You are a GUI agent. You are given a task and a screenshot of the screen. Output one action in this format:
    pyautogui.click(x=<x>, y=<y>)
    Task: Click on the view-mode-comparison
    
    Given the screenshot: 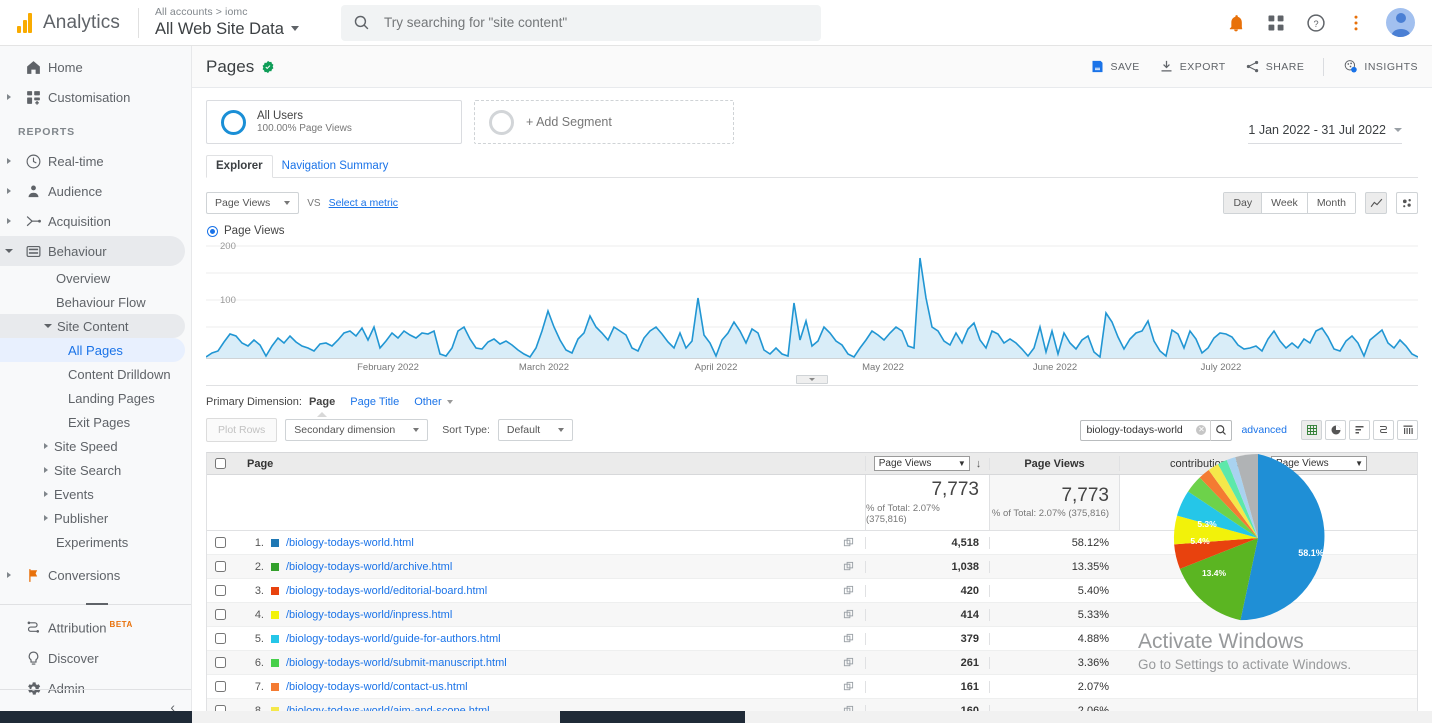 What is the action you would take?
    pyautogui.click(x=1383, y=430)
    